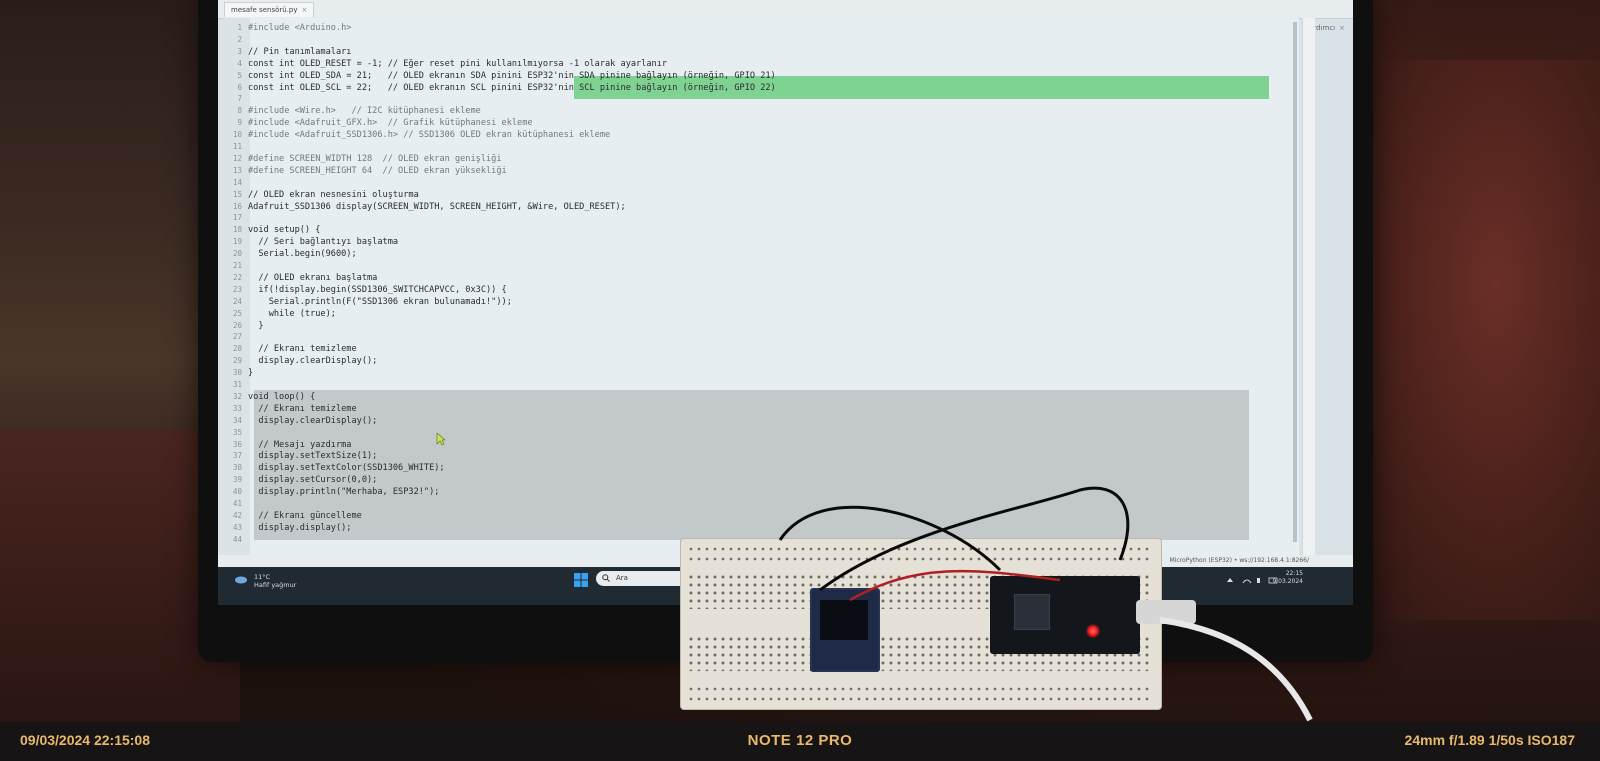  What do you see at coordinates (761, 421) in the screenshot?
I see `code-line: 34 display.clearDisplay();` at bounding box center [761, 421].